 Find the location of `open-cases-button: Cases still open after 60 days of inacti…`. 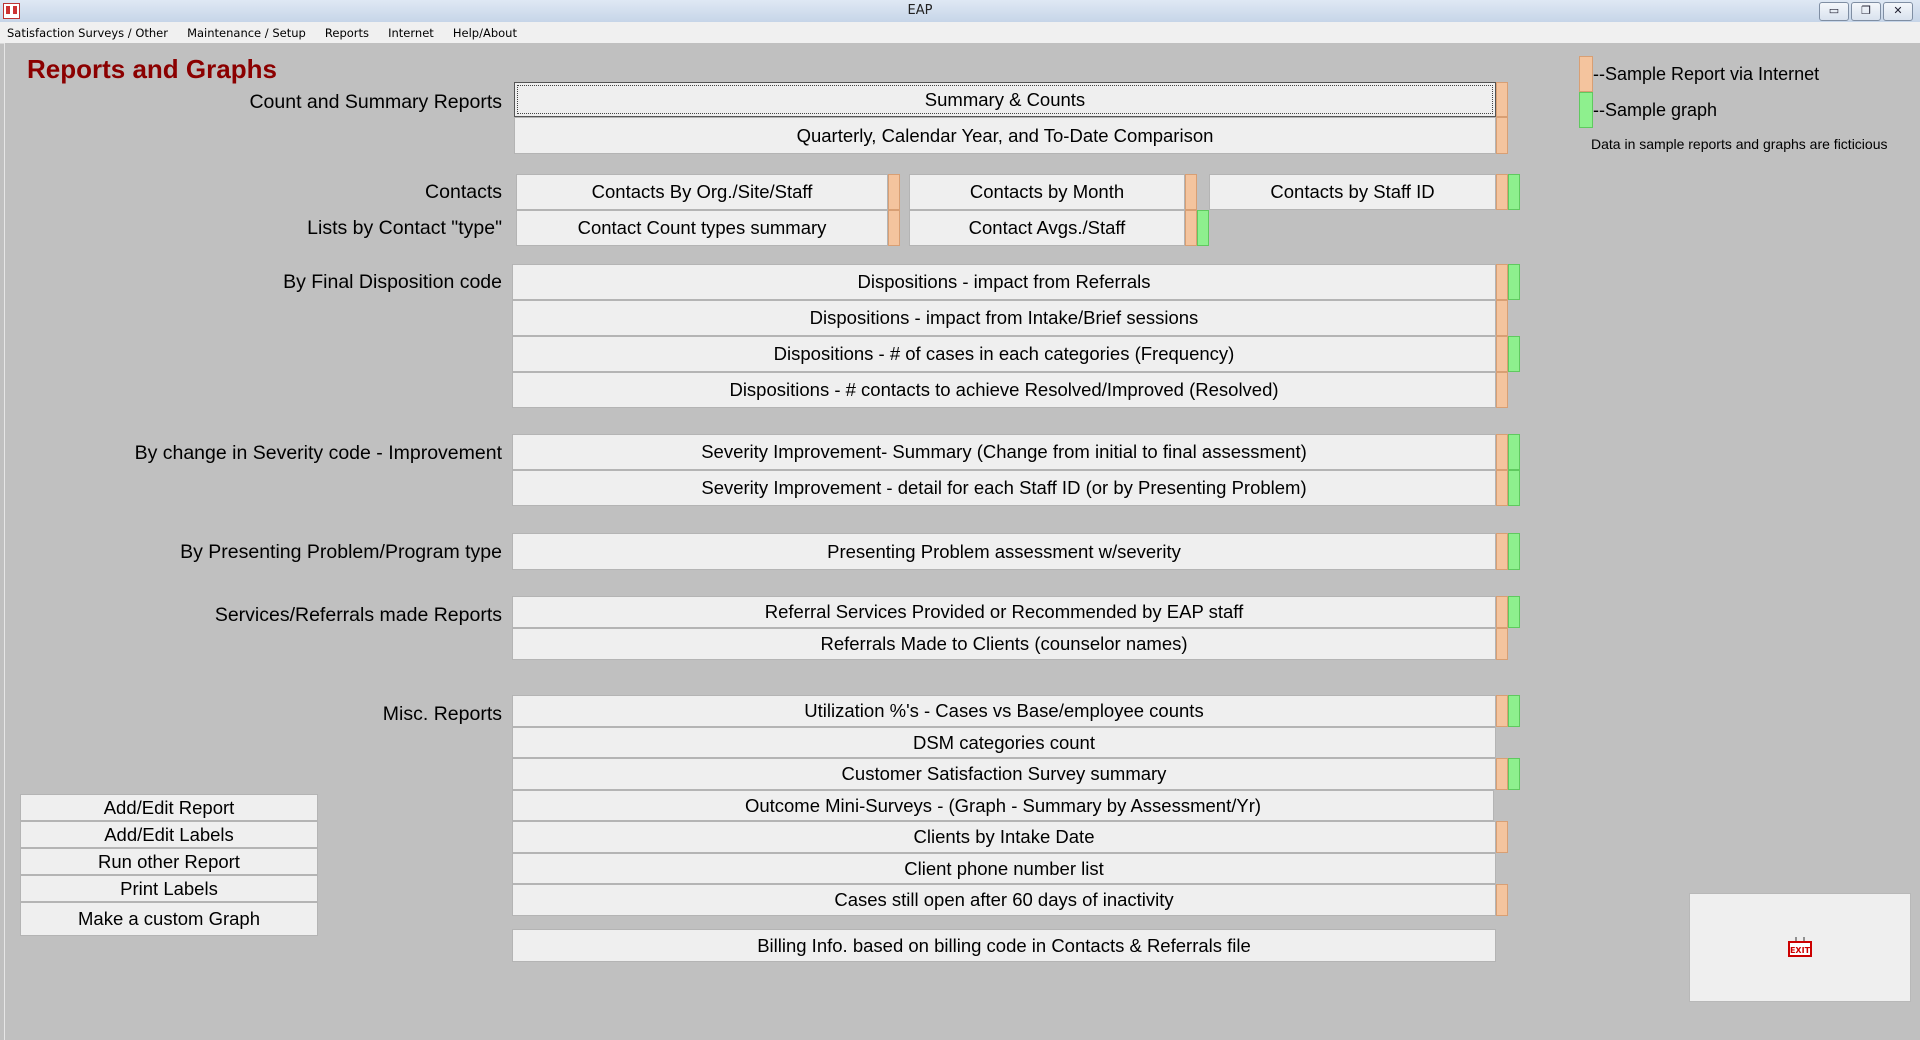

open-cases-button: Cases still open after 60 days of inacti… is located at coordinates (1004, 900).